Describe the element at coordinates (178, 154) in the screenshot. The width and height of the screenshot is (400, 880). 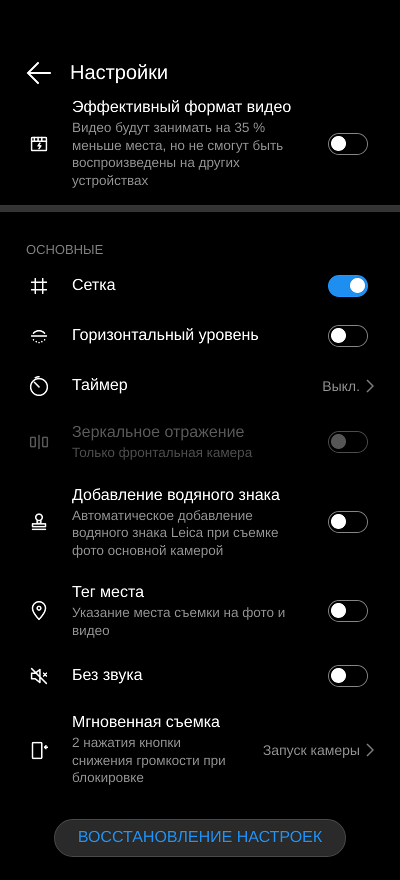
I see `setting-description: Видео будут занимать на 35 % меньше места, но не смогут быть воспроизведены на других устройствах` at that location.